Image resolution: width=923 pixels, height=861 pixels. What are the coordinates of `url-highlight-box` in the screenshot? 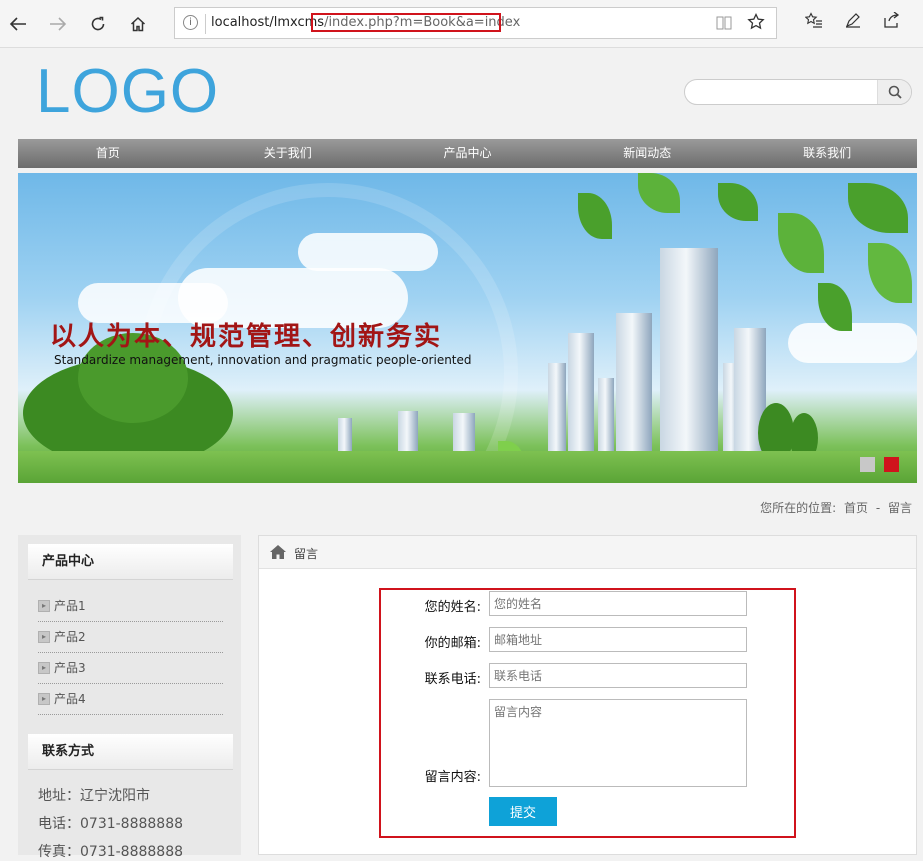 It's located at (406, 22).